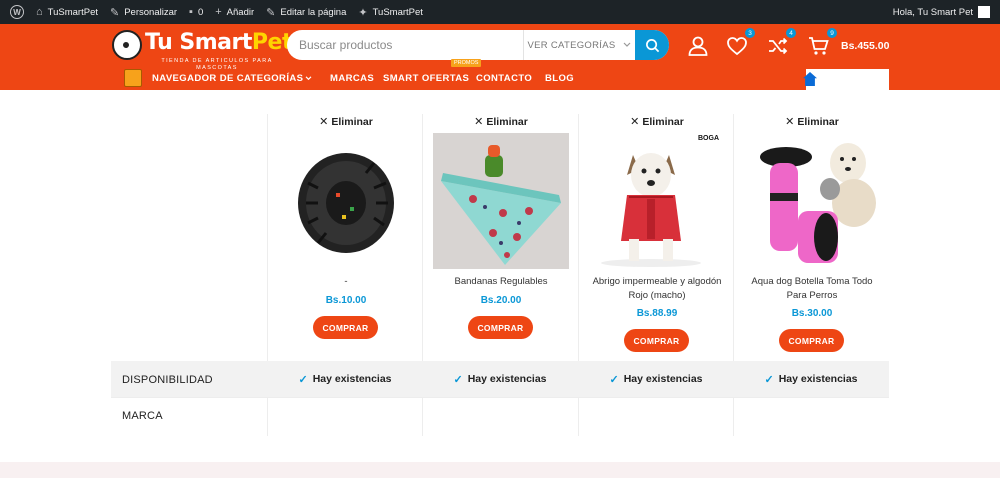  I want to click on promo-badge: PROMOS, so click(466, 63).